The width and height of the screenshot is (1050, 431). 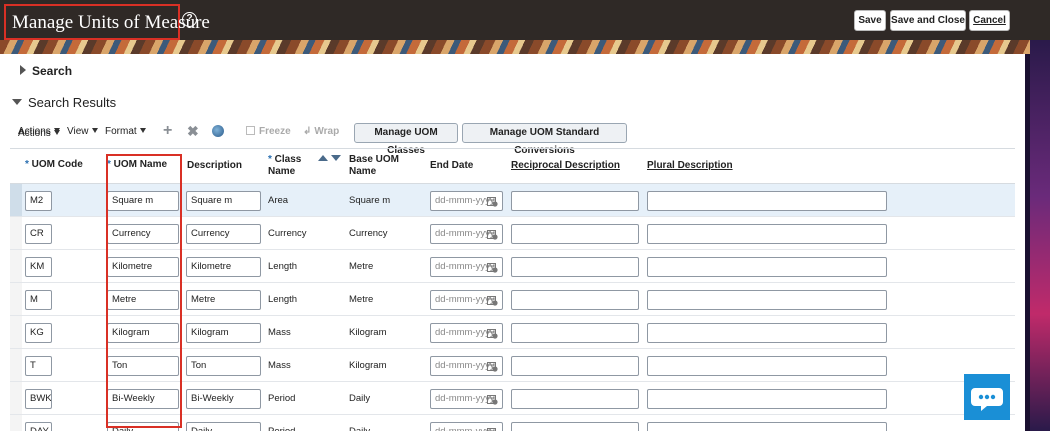 What do you see at coordinates (167, 131) in the screenshot?
I see `add-row-icon: +` at bounding box center [167, 131].